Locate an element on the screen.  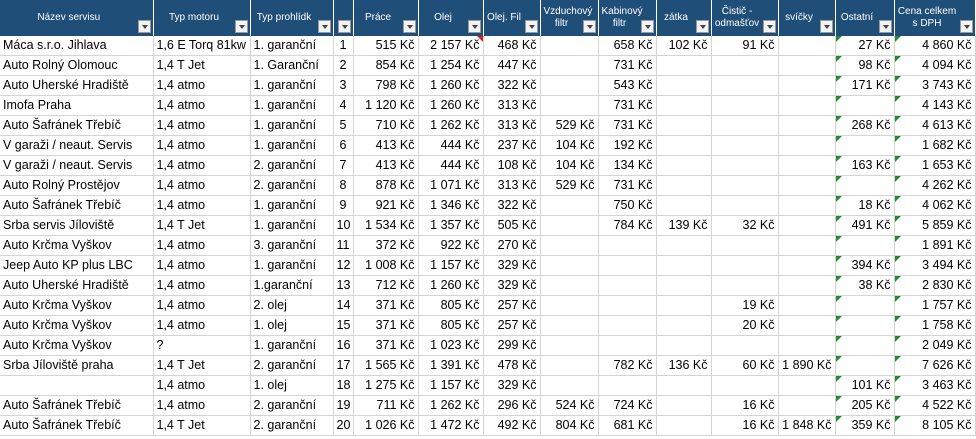
table-cell: 515 Kč is located at coordinates (386, 46).